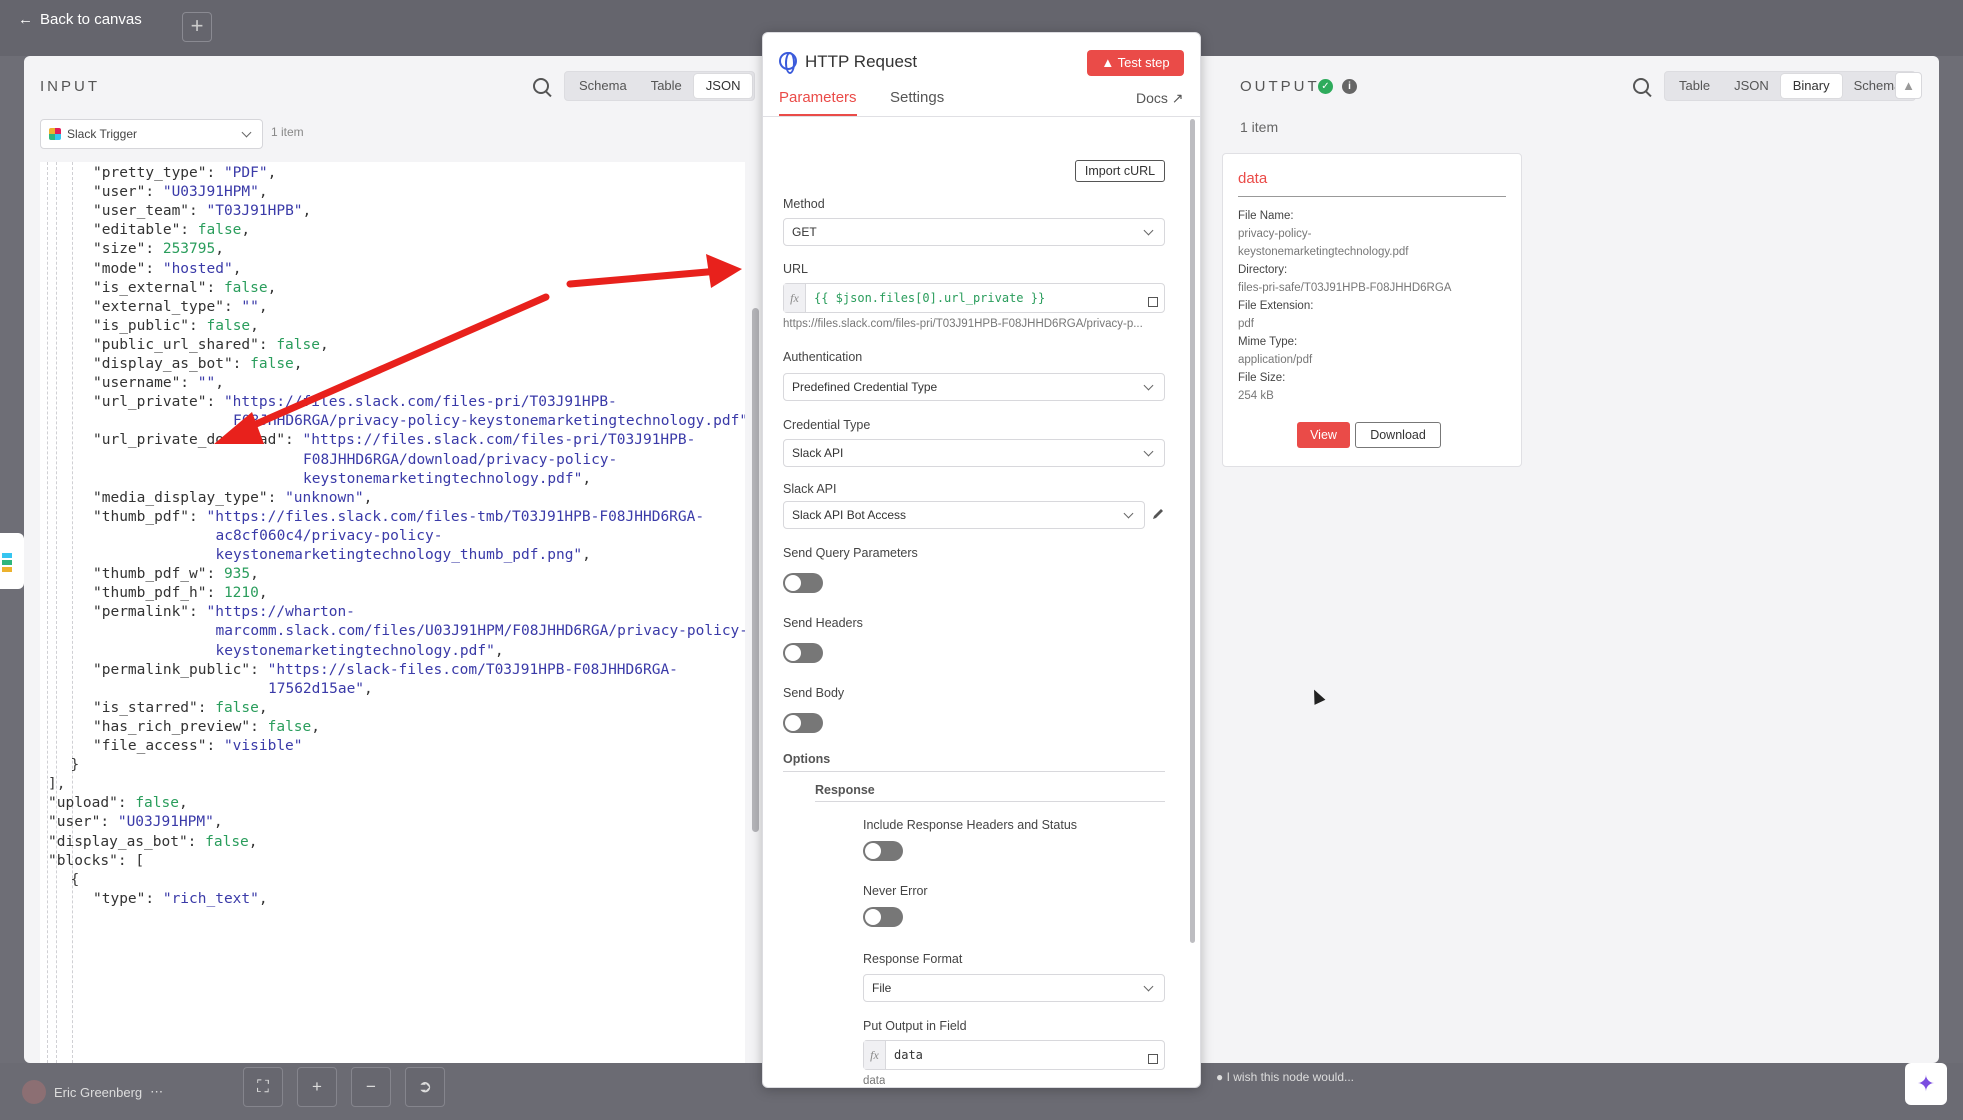  I want to click on input-view-tabs: Schema Table JSON, so click(660, 86).